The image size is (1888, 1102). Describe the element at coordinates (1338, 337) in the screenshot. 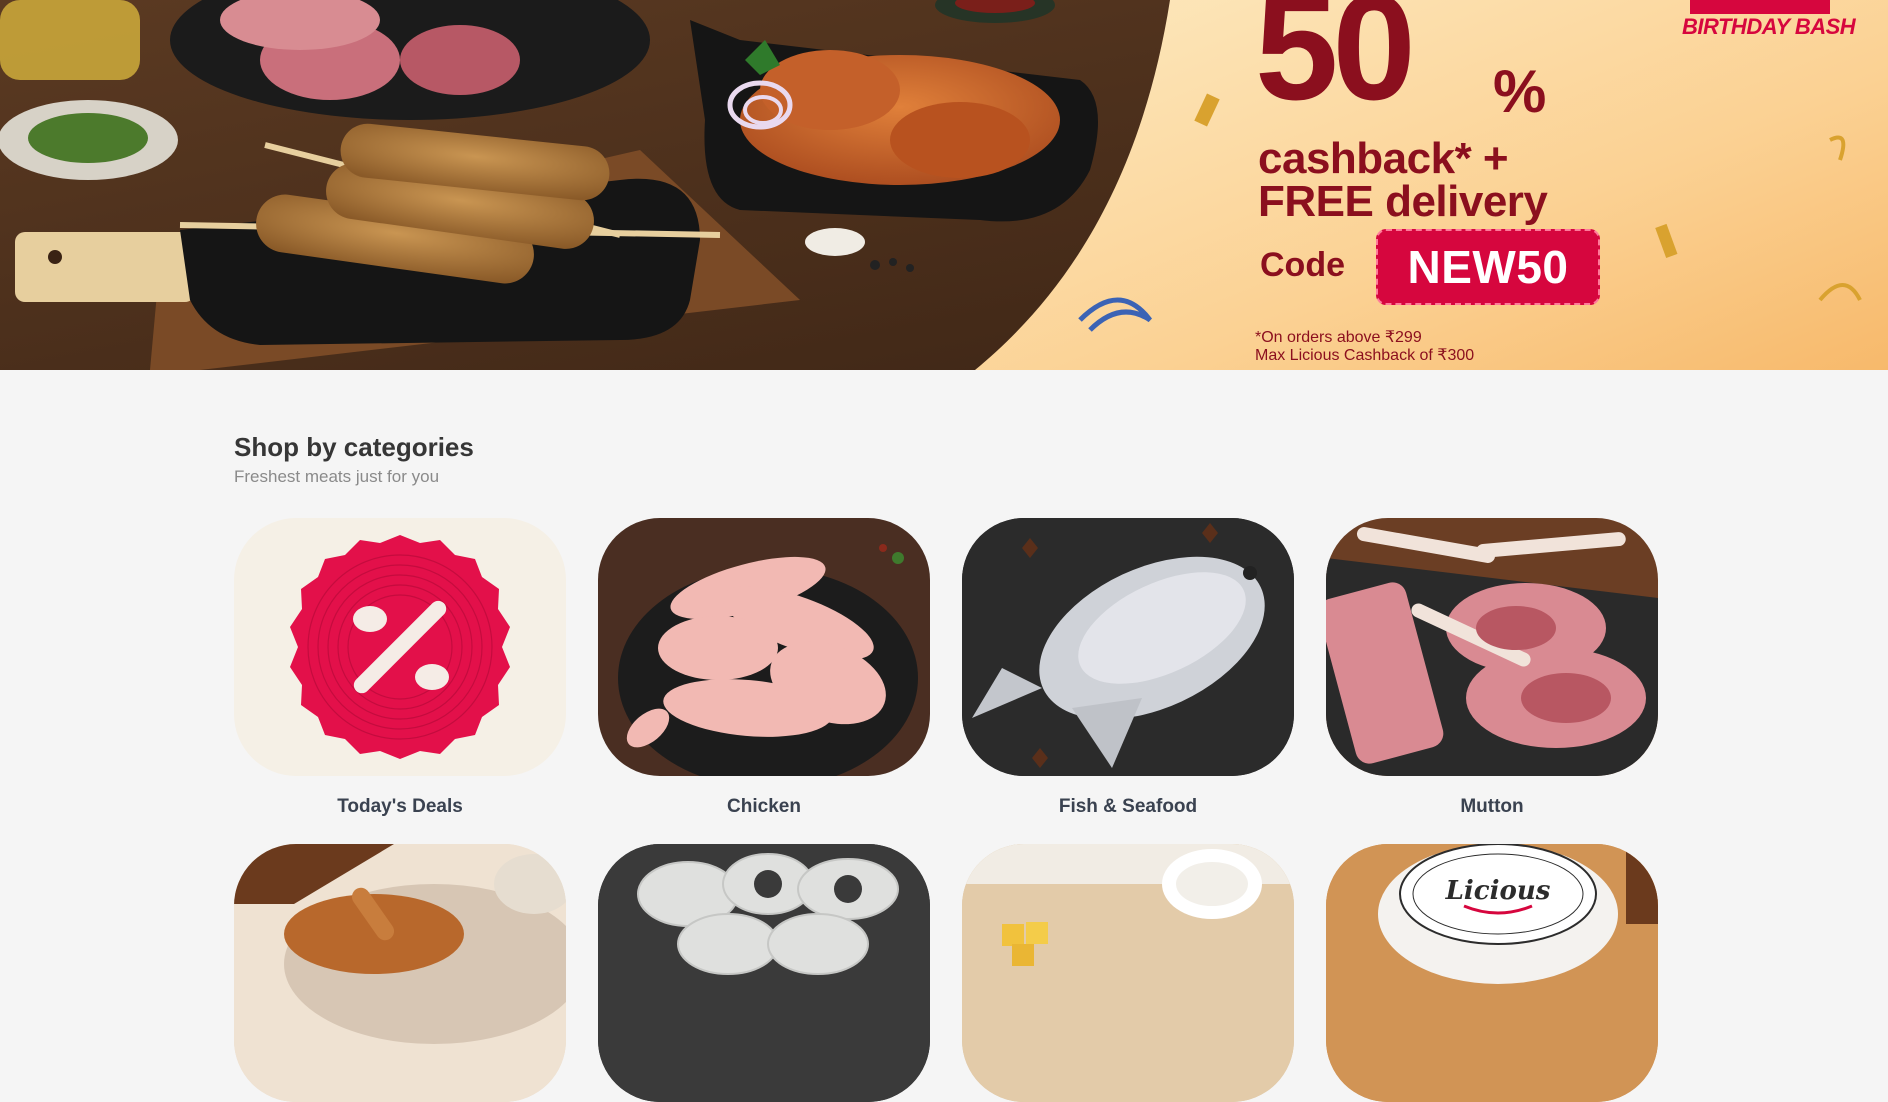

I see `offer-terms-min-order: *On orders above ₹299` at that location.